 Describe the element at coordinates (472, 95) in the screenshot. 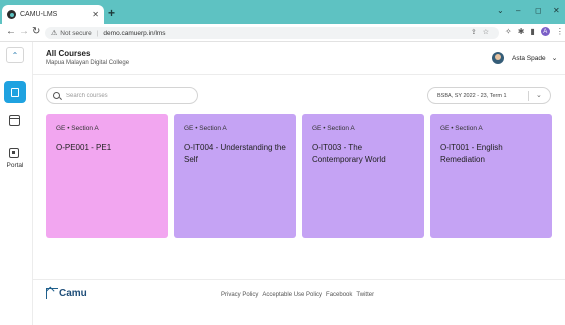

I see `term-select-value: BSBA, SY 2022 - 23, Term 1` at that location.